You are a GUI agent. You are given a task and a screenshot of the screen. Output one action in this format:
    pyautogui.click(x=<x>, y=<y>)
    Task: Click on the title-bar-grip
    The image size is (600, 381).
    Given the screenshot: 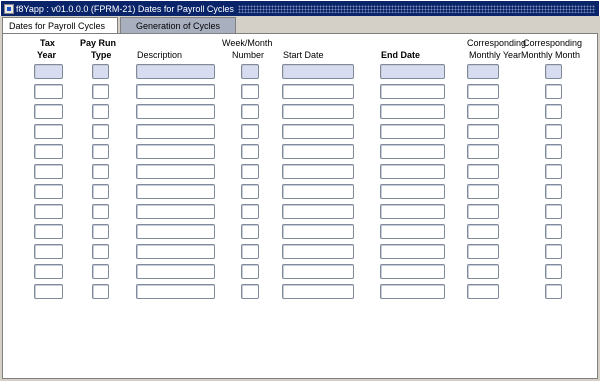 What is the action you would take?
    pyautogui.click(x=416, y=8)
    